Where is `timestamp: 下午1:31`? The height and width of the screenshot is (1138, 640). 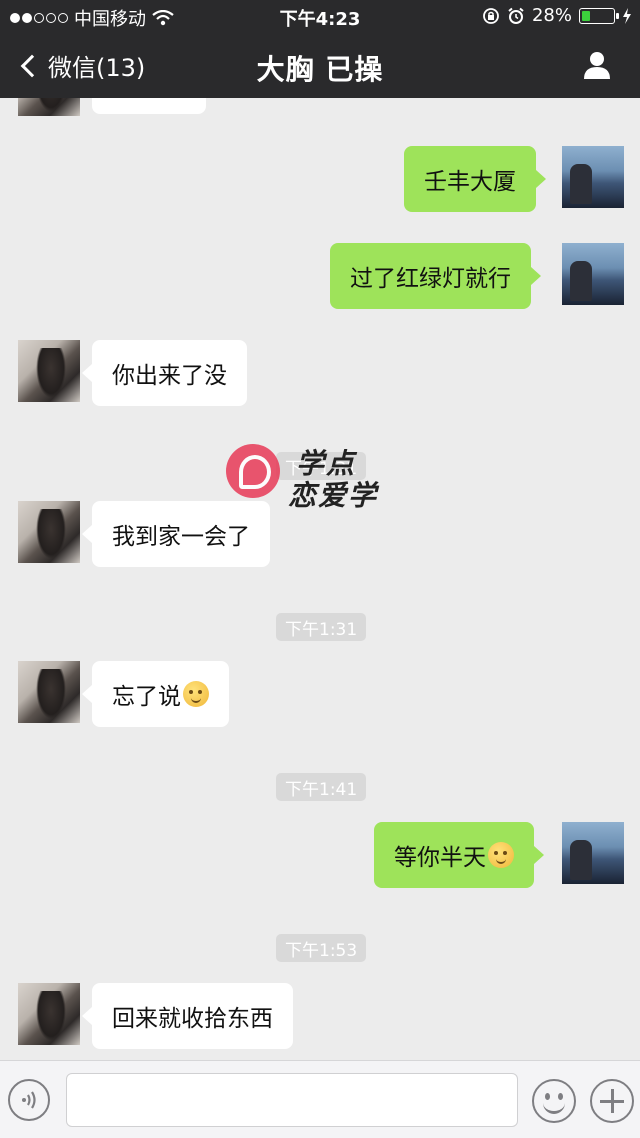
timestamp: 下午1:31 is located at coordinates (321, 627).